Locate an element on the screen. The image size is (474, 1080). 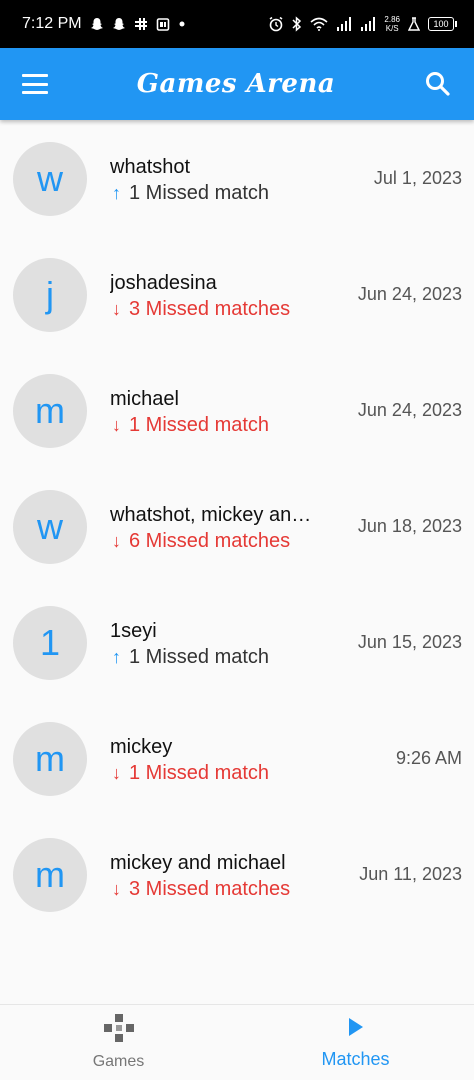
network-speed: 2.86 K/S is located at coordinates (392, 24).